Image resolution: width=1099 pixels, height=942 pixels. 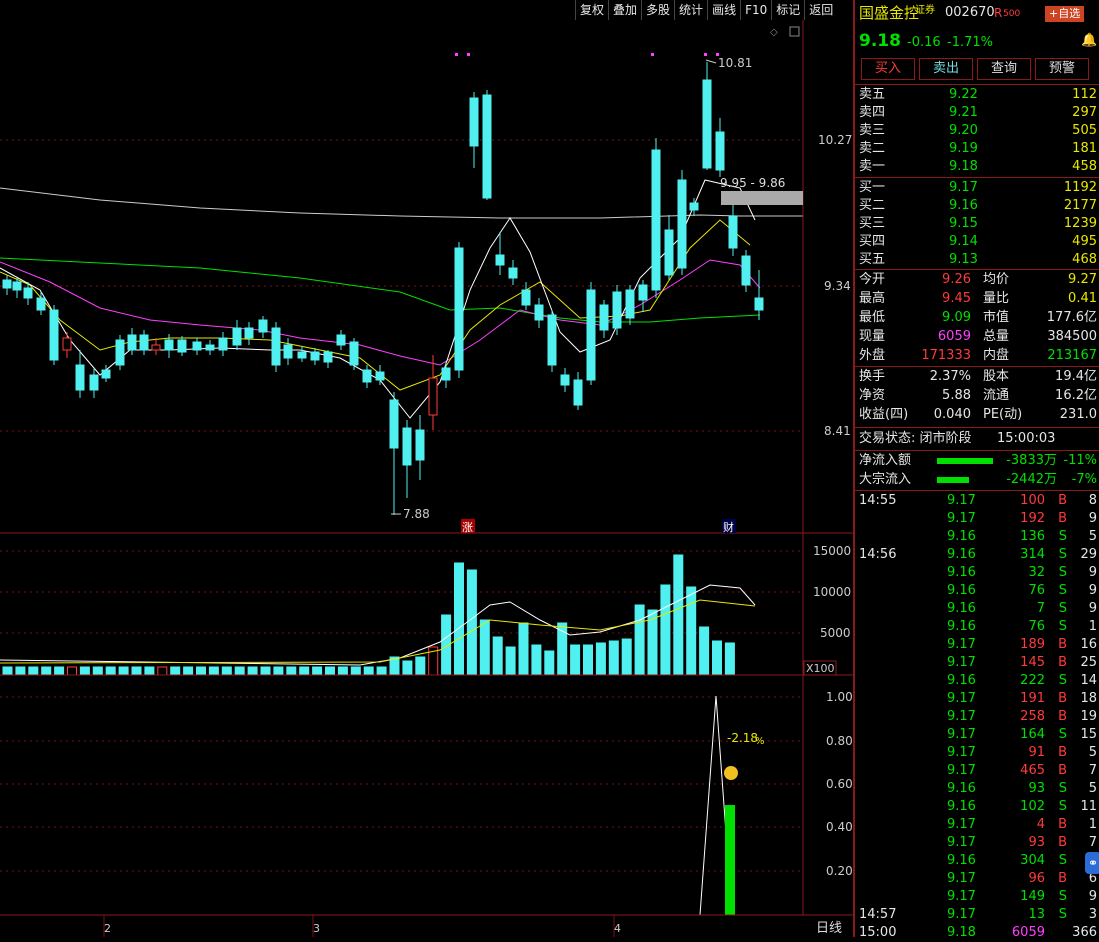 What do you see at coordinates (872, 317) in the screenshot?
I see `stat-label: 最低` at bounding box center [872, 317].